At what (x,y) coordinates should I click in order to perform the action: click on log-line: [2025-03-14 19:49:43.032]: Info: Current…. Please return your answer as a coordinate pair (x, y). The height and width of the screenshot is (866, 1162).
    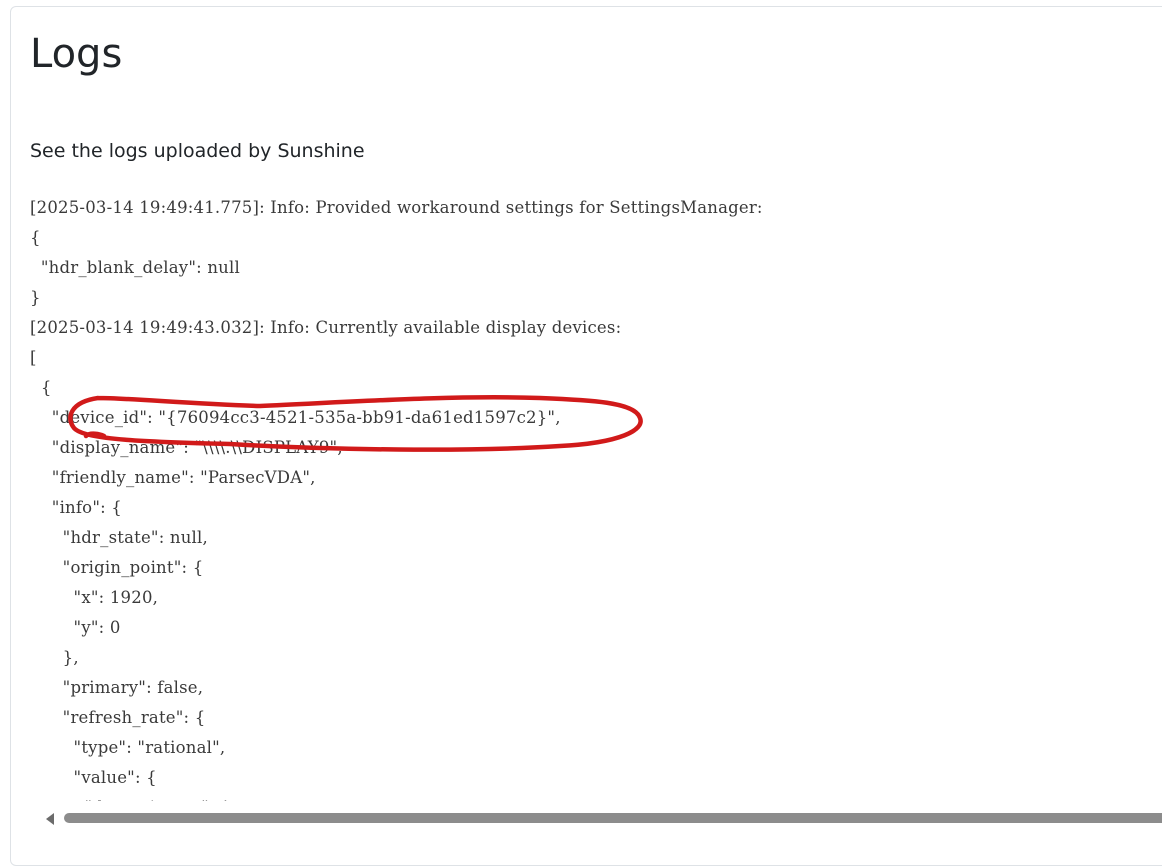
    Looking at the image, I should click on (326, 327).